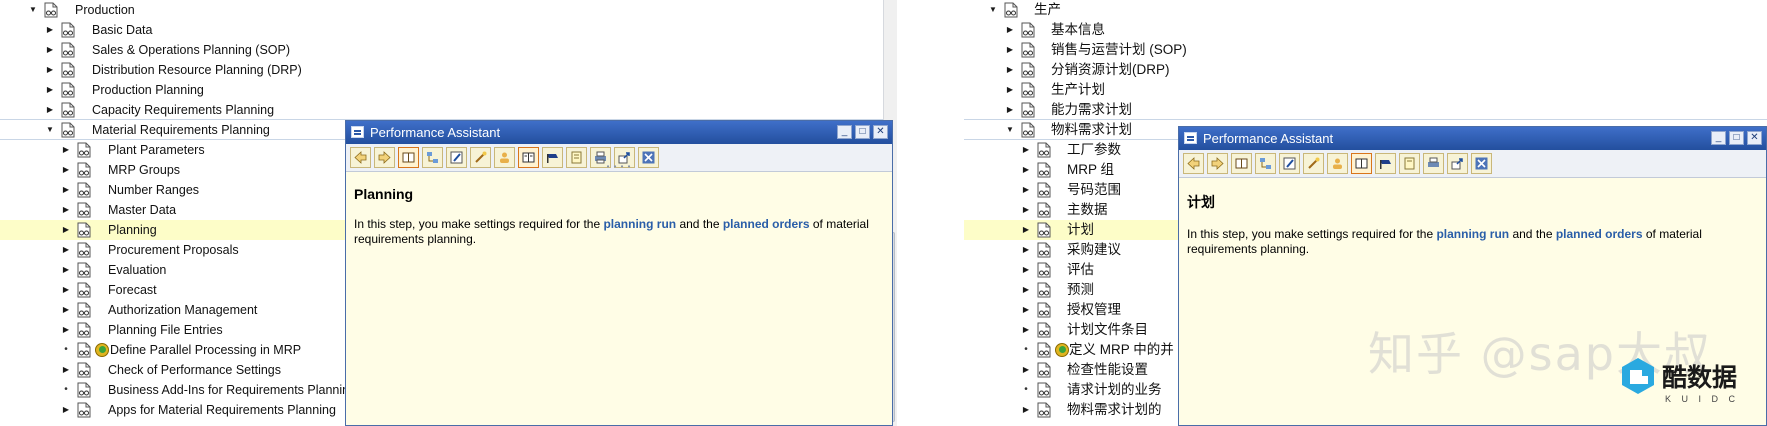 This screenshot has height=426, width=1767. Describe the element at coordinates (480, 157) in the screenshot. I see `tools-button` at that location.